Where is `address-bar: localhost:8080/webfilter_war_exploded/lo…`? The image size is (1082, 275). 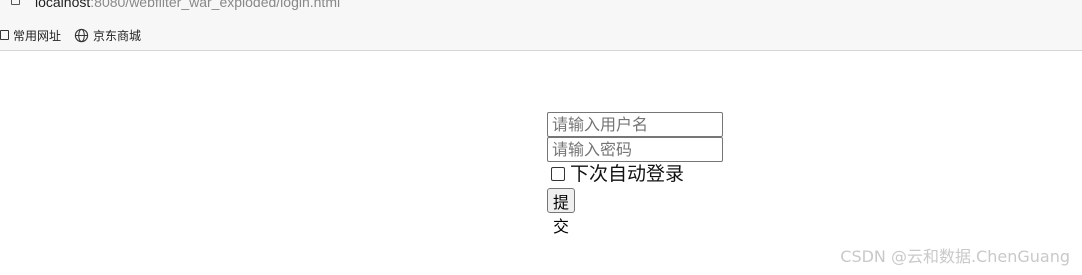 address-bar: localhost:8080/webfilter_war_exploded/lo… is located at coordinates (541, 9).